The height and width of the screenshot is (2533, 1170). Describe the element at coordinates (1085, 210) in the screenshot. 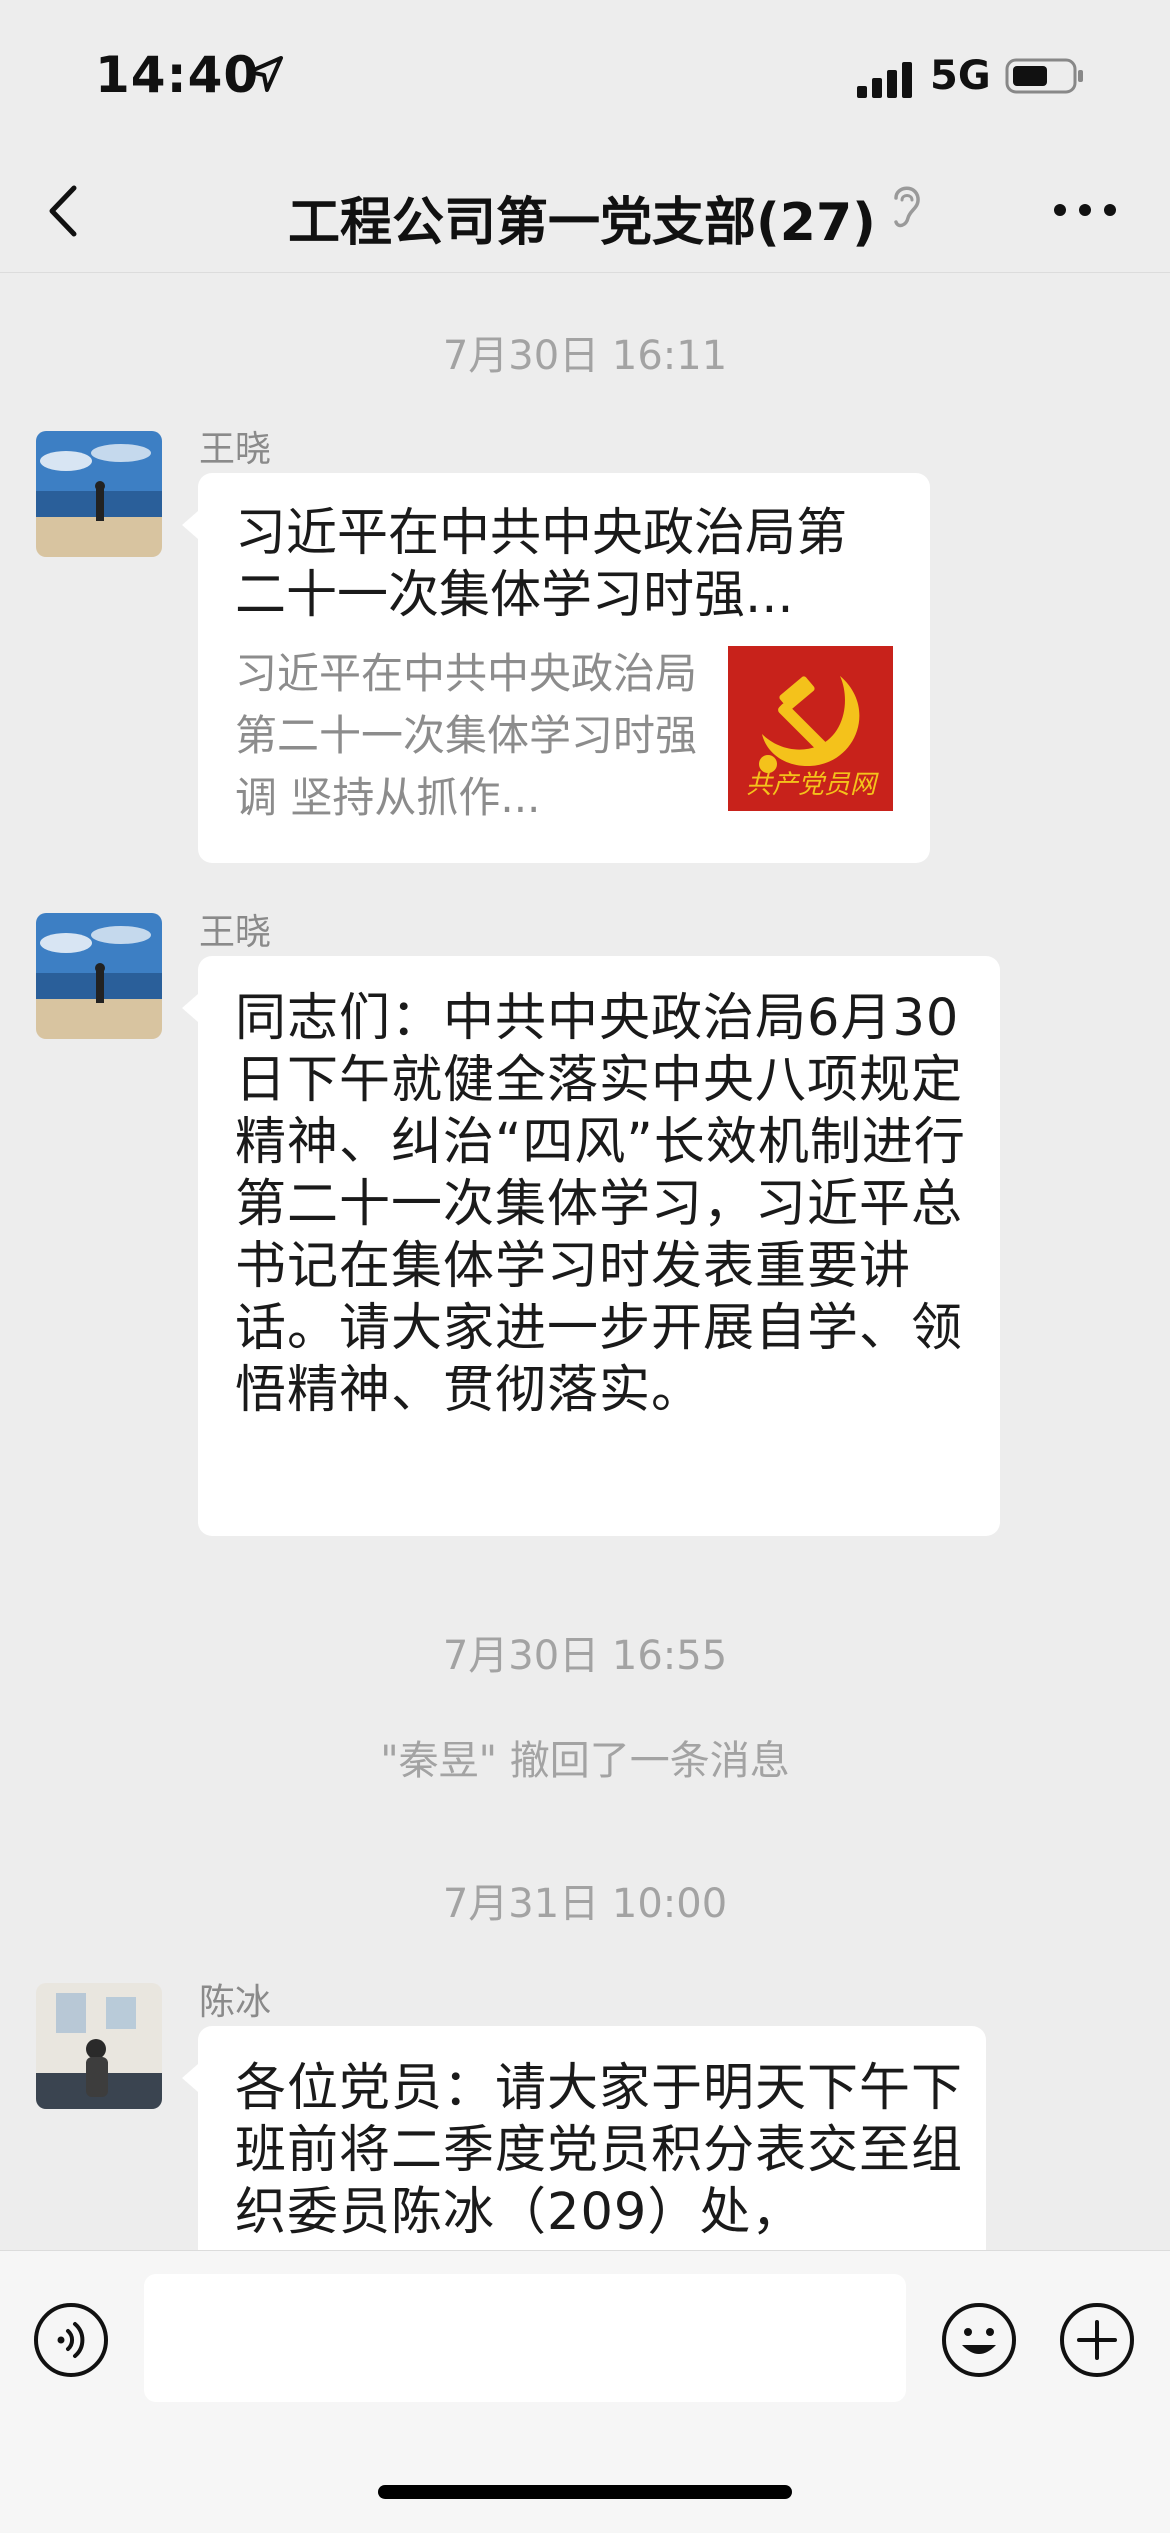

I see `more-dots-icon` at that location.